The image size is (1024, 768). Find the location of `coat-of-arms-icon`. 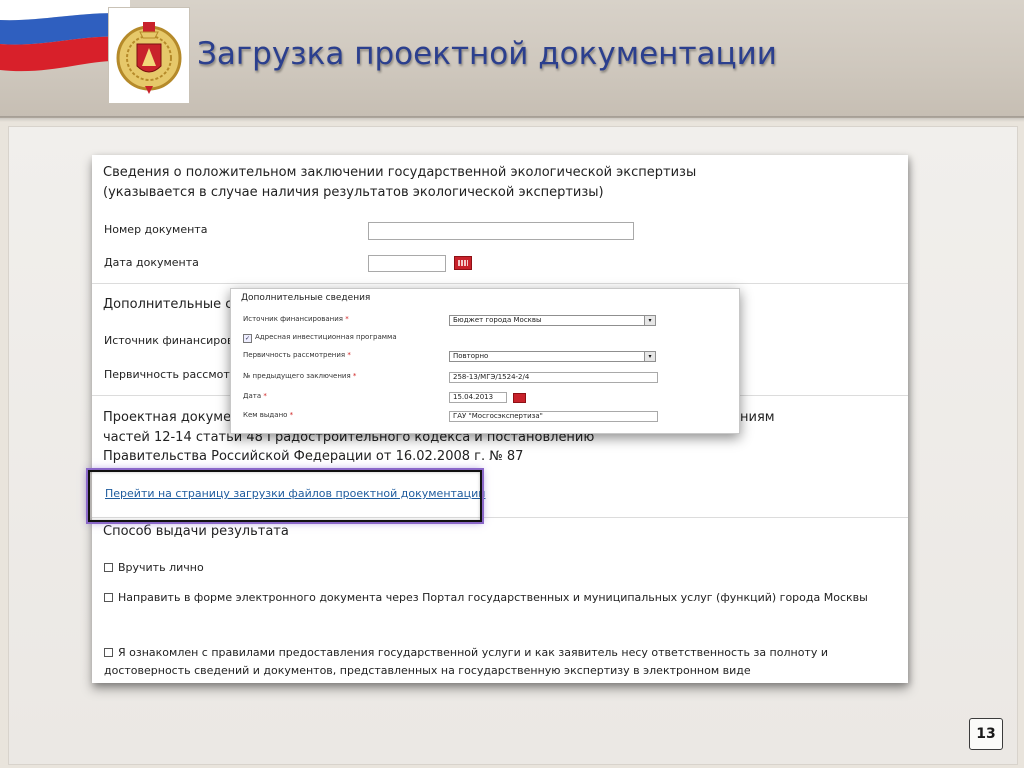

coat-of-arms-icon is located at coordinates (149, 58).